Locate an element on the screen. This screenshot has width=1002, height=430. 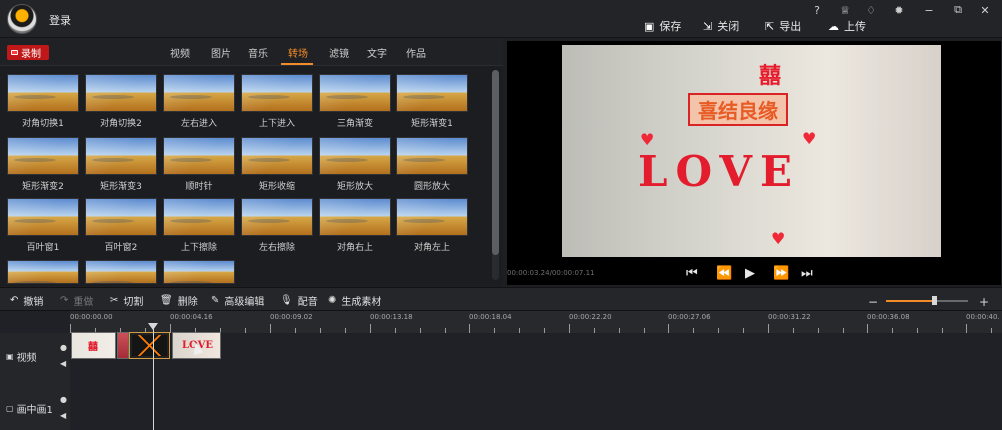
delete-button: 🗑 删除 is located at coordinates (179, 300).